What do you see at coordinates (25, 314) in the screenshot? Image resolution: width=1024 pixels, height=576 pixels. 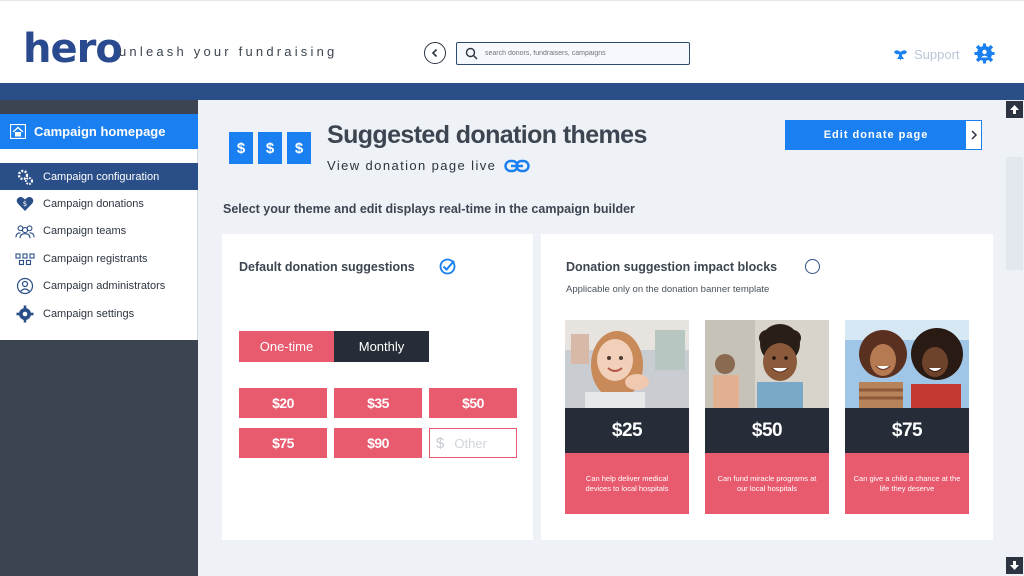 I see `settings-icon` at bounding box center [25, 314].